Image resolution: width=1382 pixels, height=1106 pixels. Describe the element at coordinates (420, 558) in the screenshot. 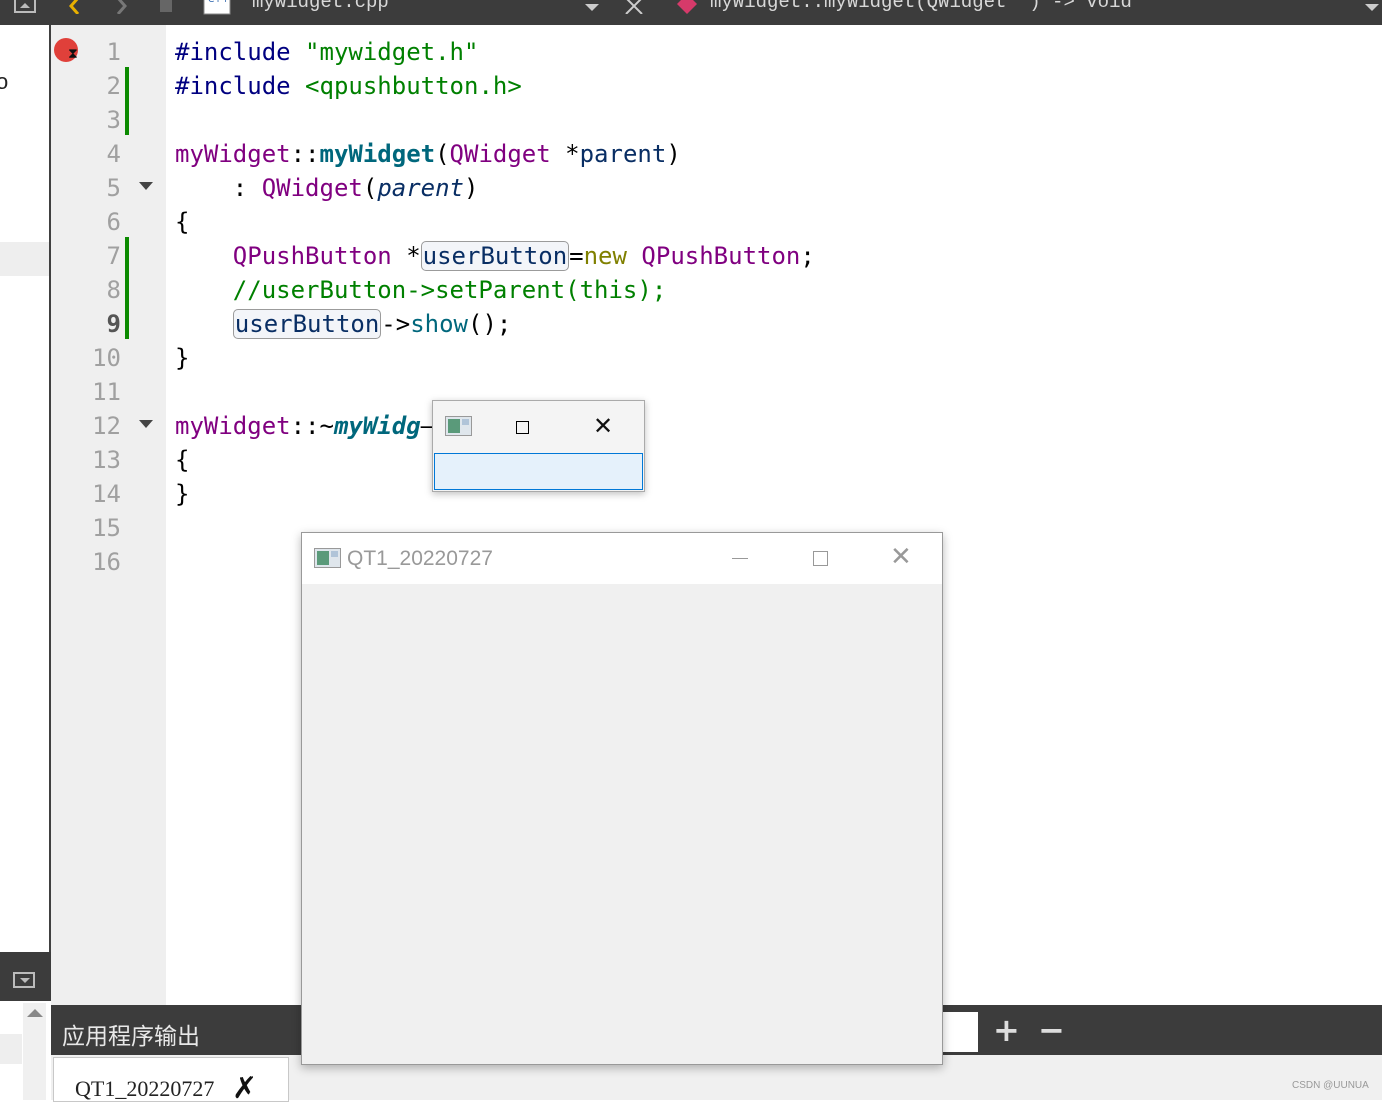

I see `window-title: QT1_20220727` at that location.